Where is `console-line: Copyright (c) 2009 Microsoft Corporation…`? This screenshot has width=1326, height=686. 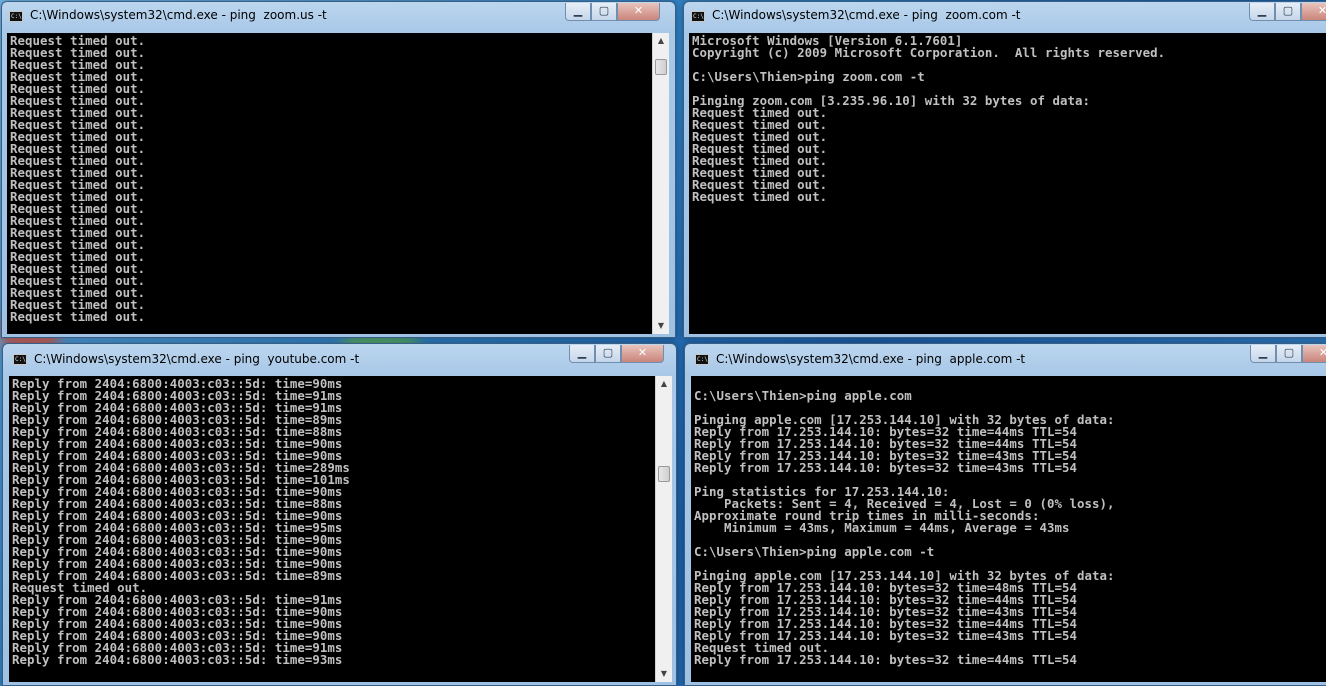
console-line: Copyright (c) 2009 Microsoft Corporation… is located at coordinates (929, 52).